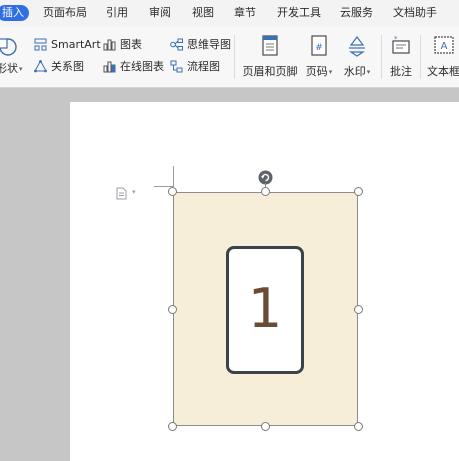 This screenshot has height=461, width=459. Describe the element at coordinates (356, 13) in the screenshot. I see `tab-cloud-service: 云服务` at that location.